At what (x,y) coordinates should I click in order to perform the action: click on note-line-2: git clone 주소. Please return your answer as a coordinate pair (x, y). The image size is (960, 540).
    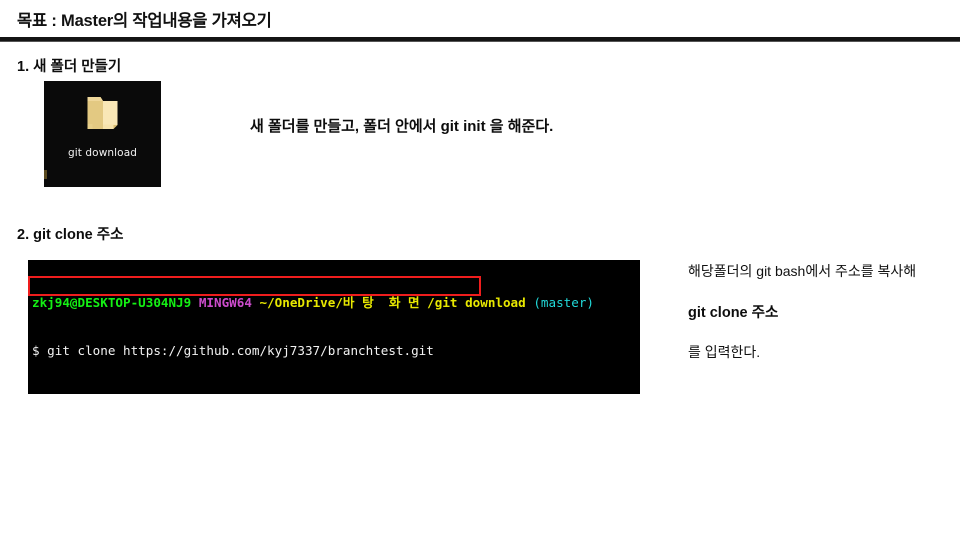
    Looking at the image, I should click on (733, 313).